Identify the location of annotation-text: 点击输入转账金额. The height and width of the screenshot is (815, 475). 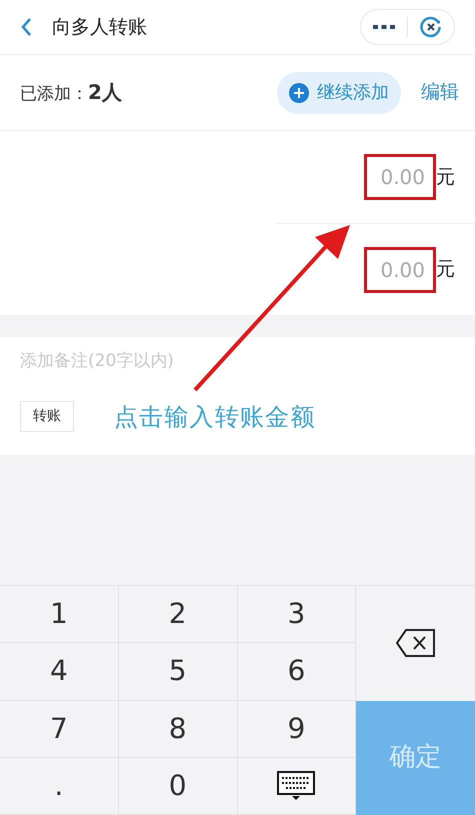
(215, 417).